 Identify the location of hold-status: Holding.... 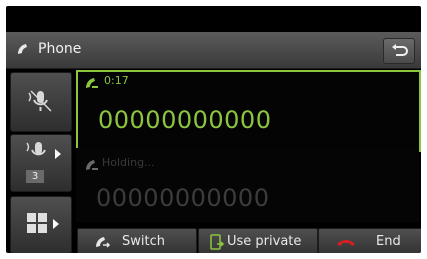
(128, 162).